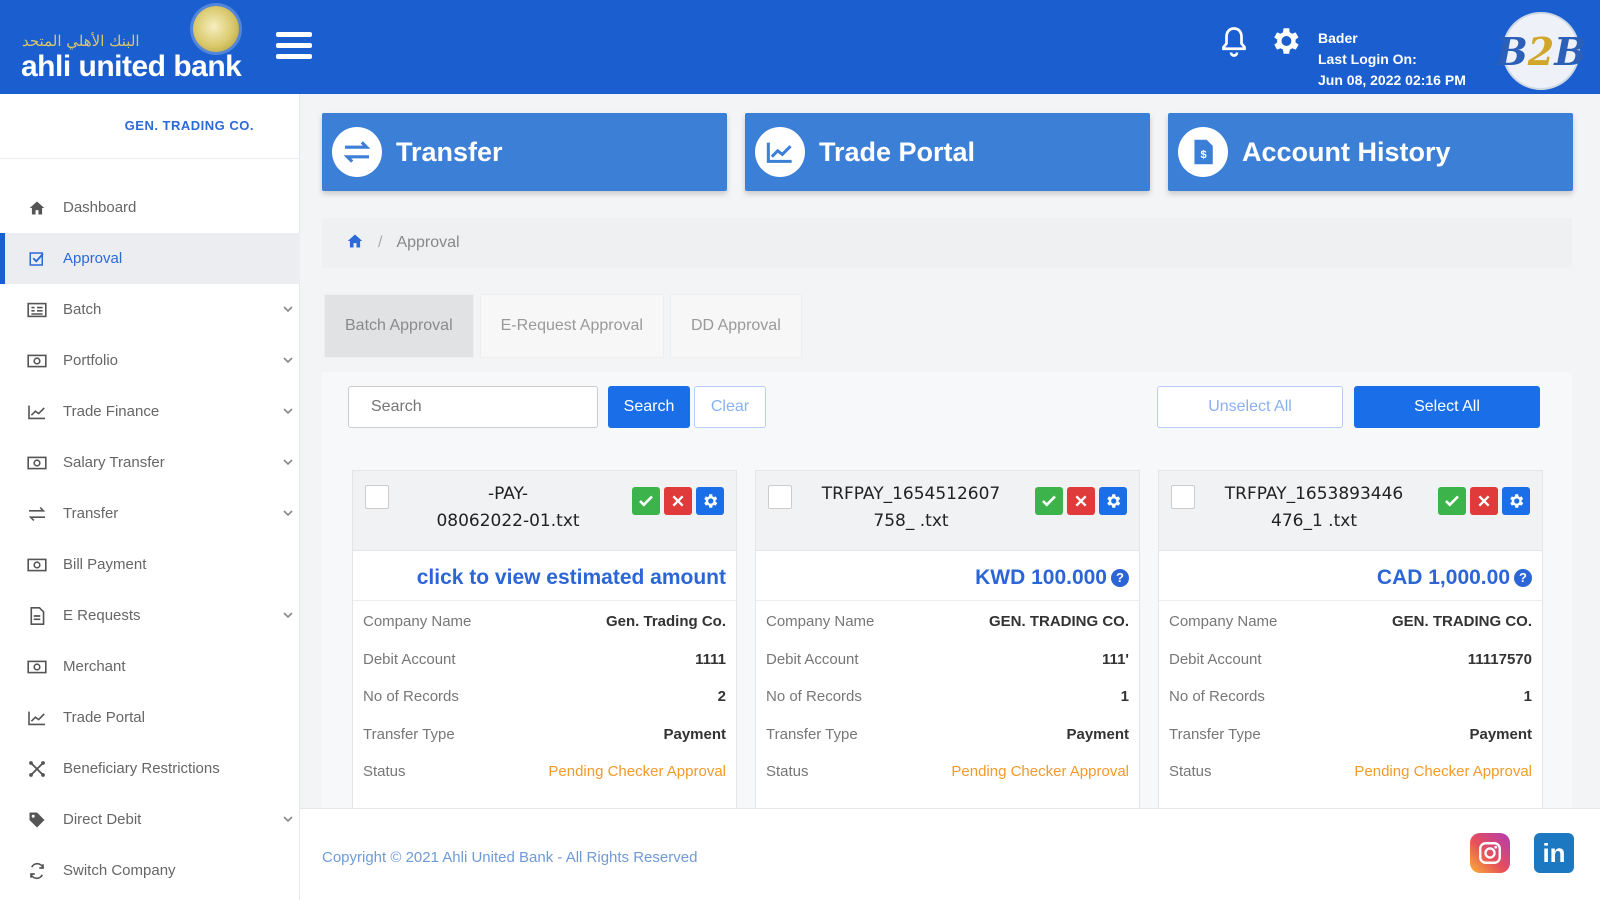 The image size is (1600, 900). Describe the element at coordinates (571, 326) in the screenshot. I see `tab-e-request-approval: E-Request Approval` at that location.